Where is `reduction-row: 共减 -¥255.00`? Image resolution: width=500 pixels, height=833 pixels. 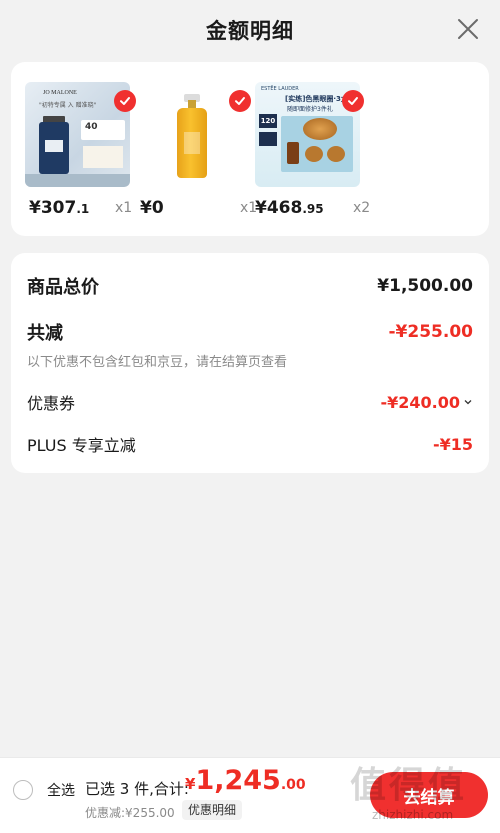 reduction-row: 共减 -¥255.00 is located at coordinates (250, 332).